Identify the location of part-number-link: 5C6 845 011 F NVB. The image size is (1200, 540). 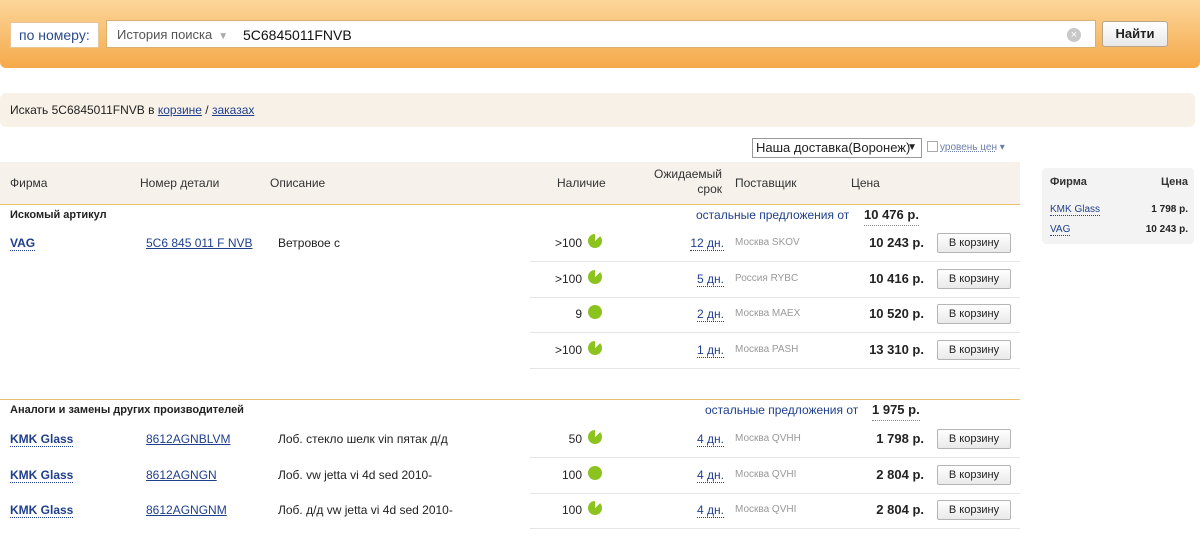
(199, 243).